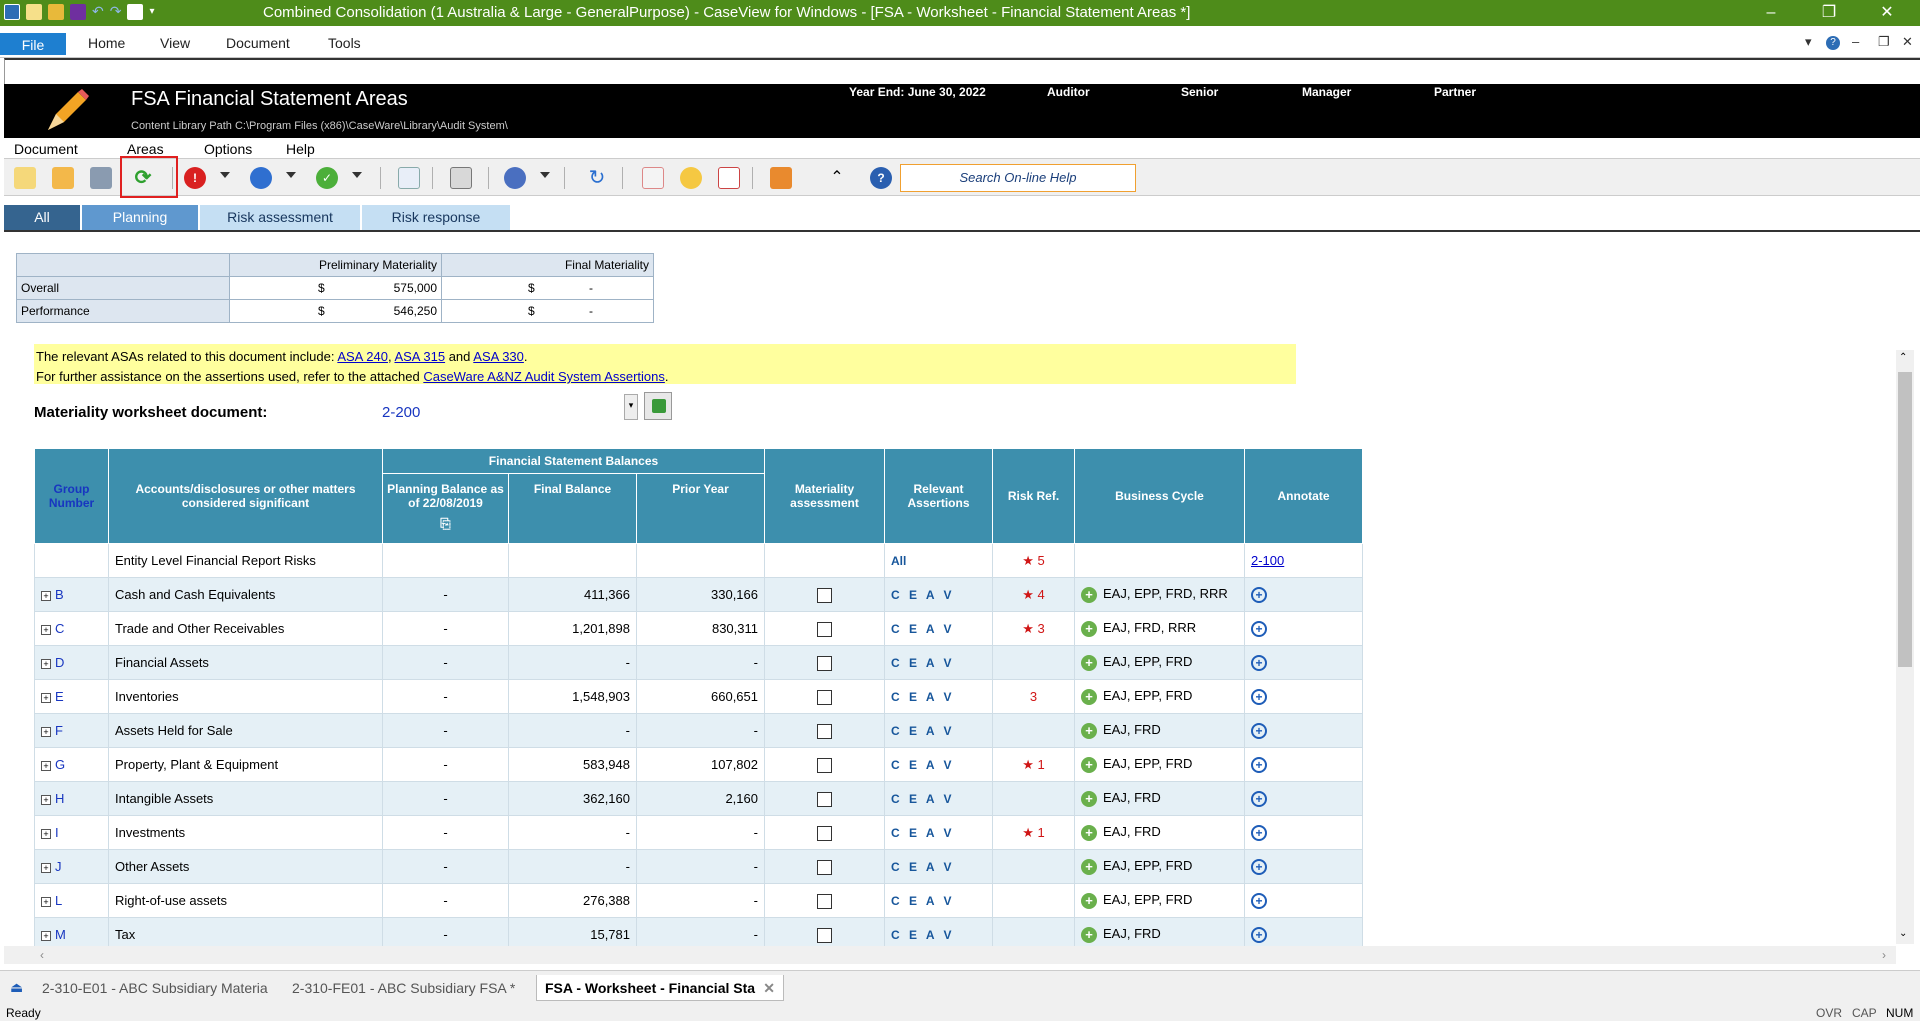 The image size is (1920, 1021). What do you see at coordinates (1018, 178) in the screenshot?
I see `search-online-help-button: Search On-line Help` at bounding box center [1018, 178].